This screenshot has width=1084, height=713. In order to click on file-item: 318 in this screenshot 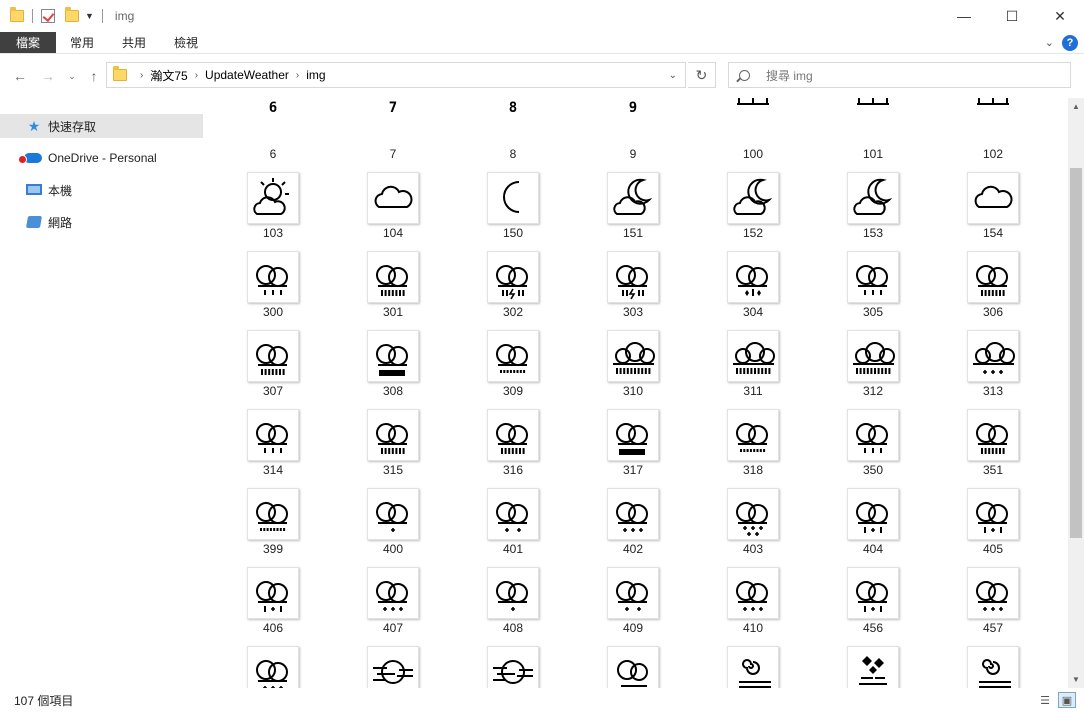, I will do `click(780, 434)`.